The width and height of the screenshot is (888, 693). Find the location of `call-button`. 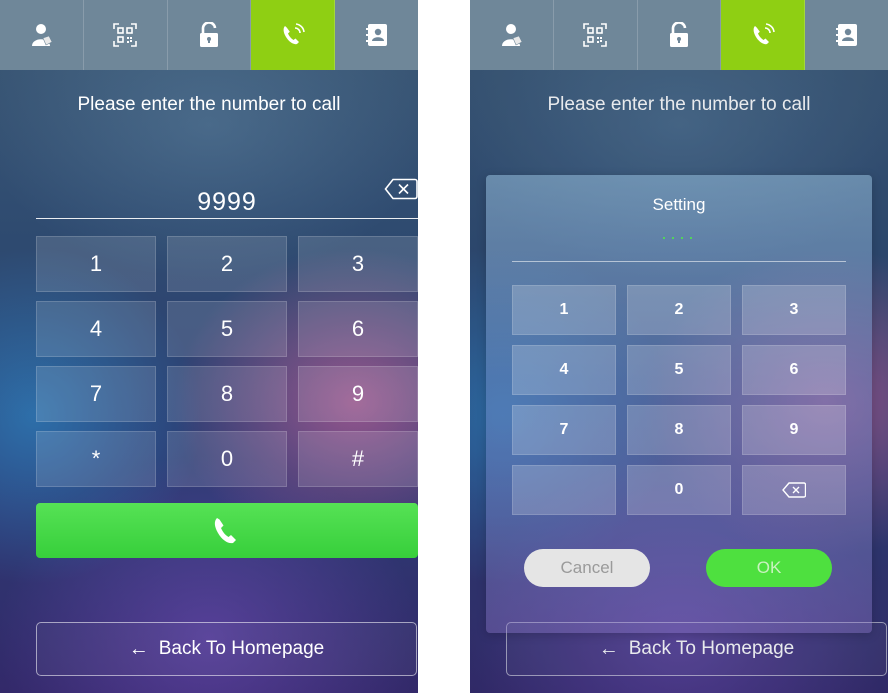

call-button is located at coordinates (227, 530).